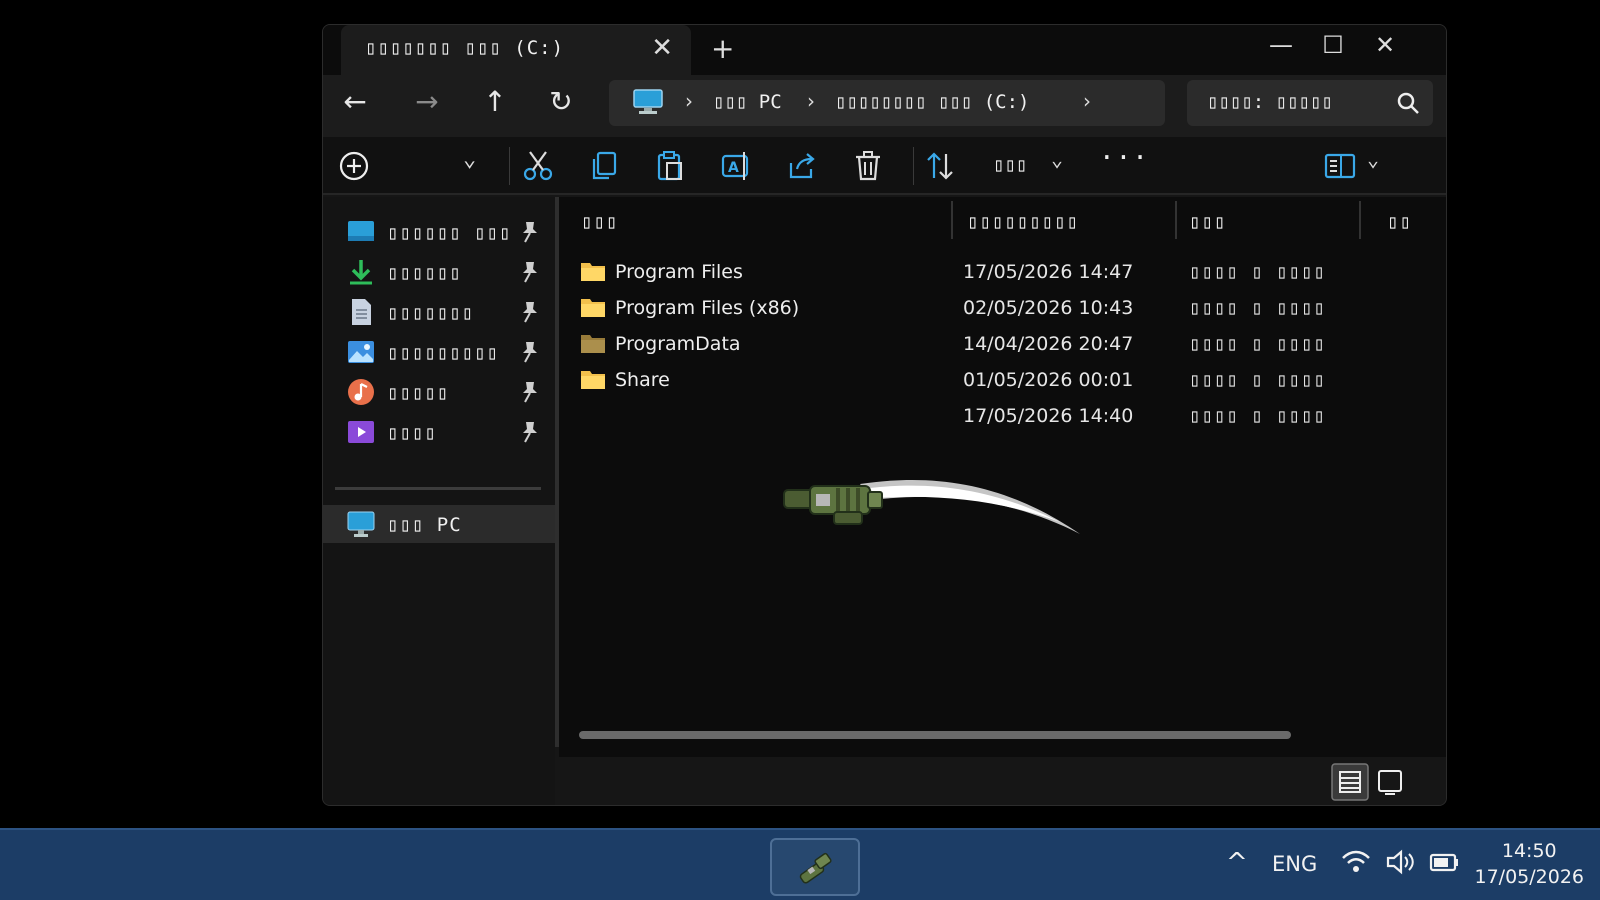 Image resolution: width=1600 pixels, height=900 pixels. I want to click on sidebar-item-label: ▯▯▯▯▯▯ ▯▯▯, so click(449, 233).